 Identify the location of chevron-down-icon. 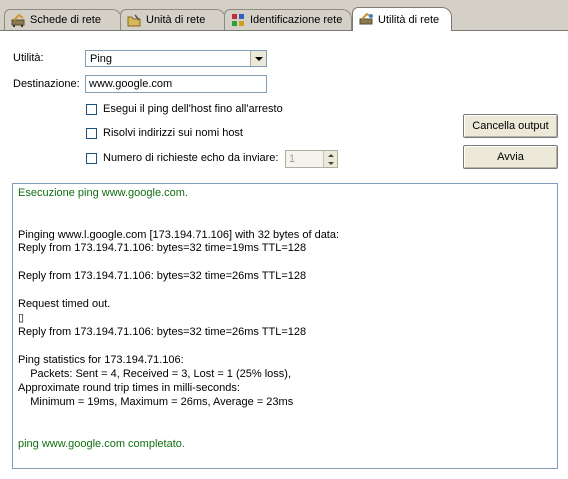
(258, 58).